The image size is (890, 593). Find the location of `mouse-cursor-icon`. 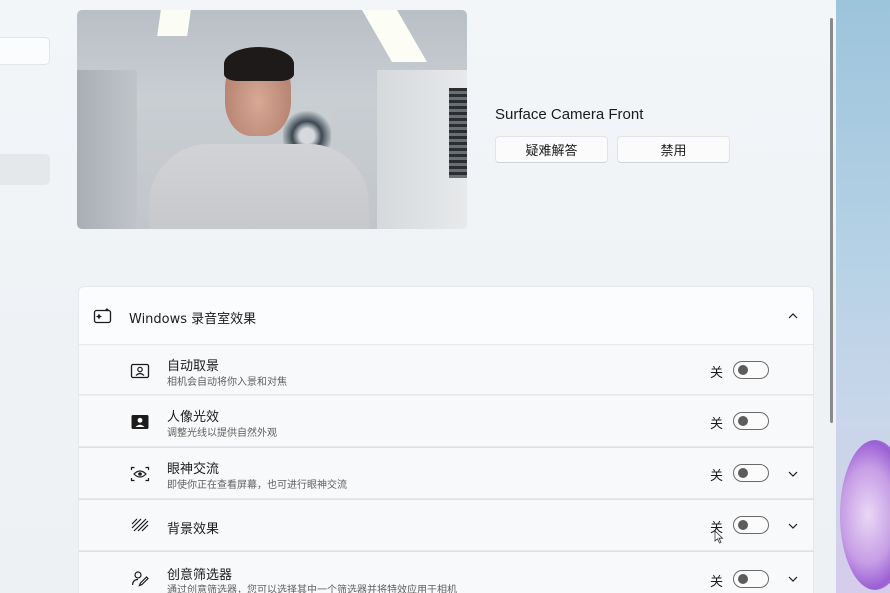

mouse-cursor-icon is located at coordinates (719, 537).